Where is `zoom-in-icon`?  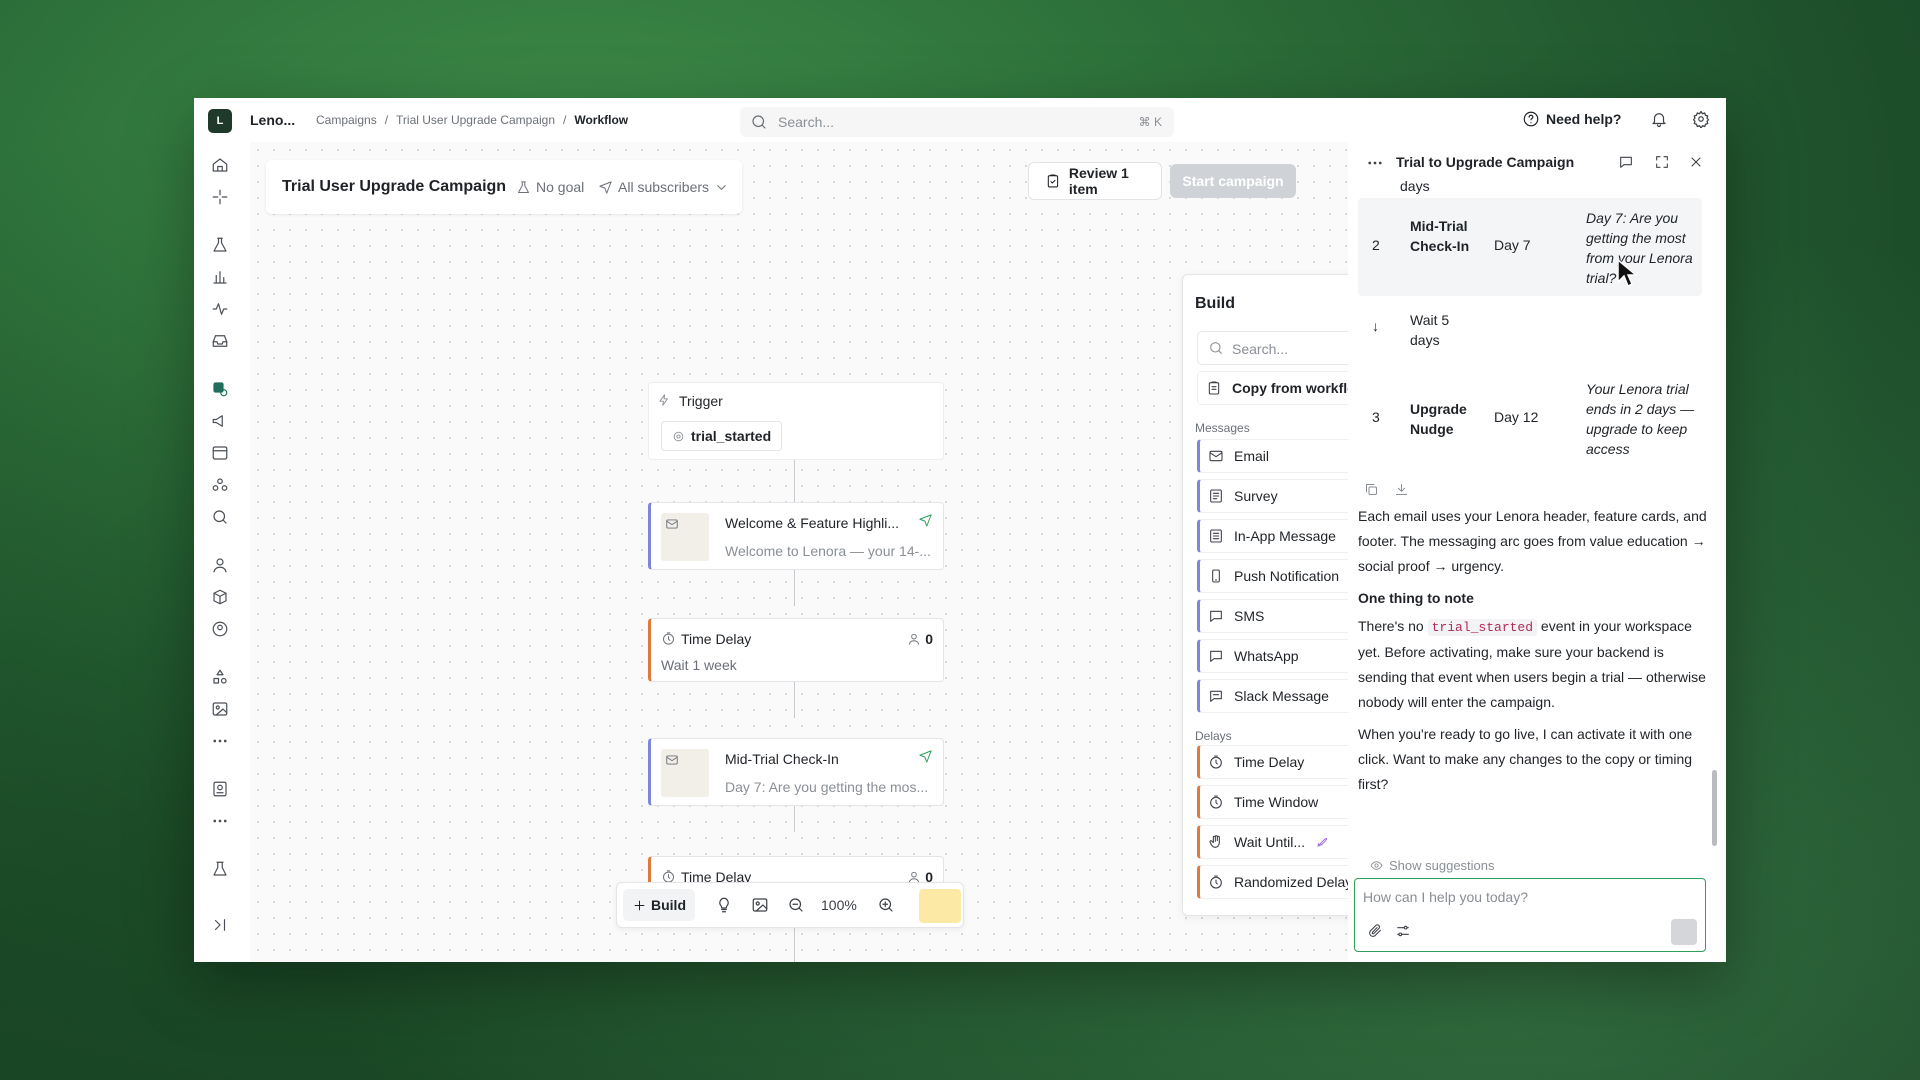
zoom-in-icon is located at coordinates (886, 905).